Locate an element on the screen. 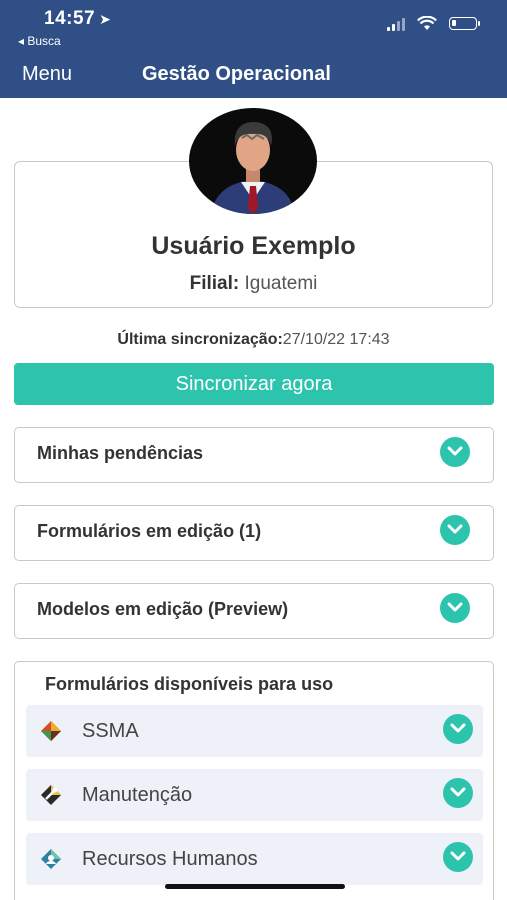 The height and width of the screenshot is (900, 507). last-sync-value: 27/10/22 17:43 is located at coordinates (336, 339).